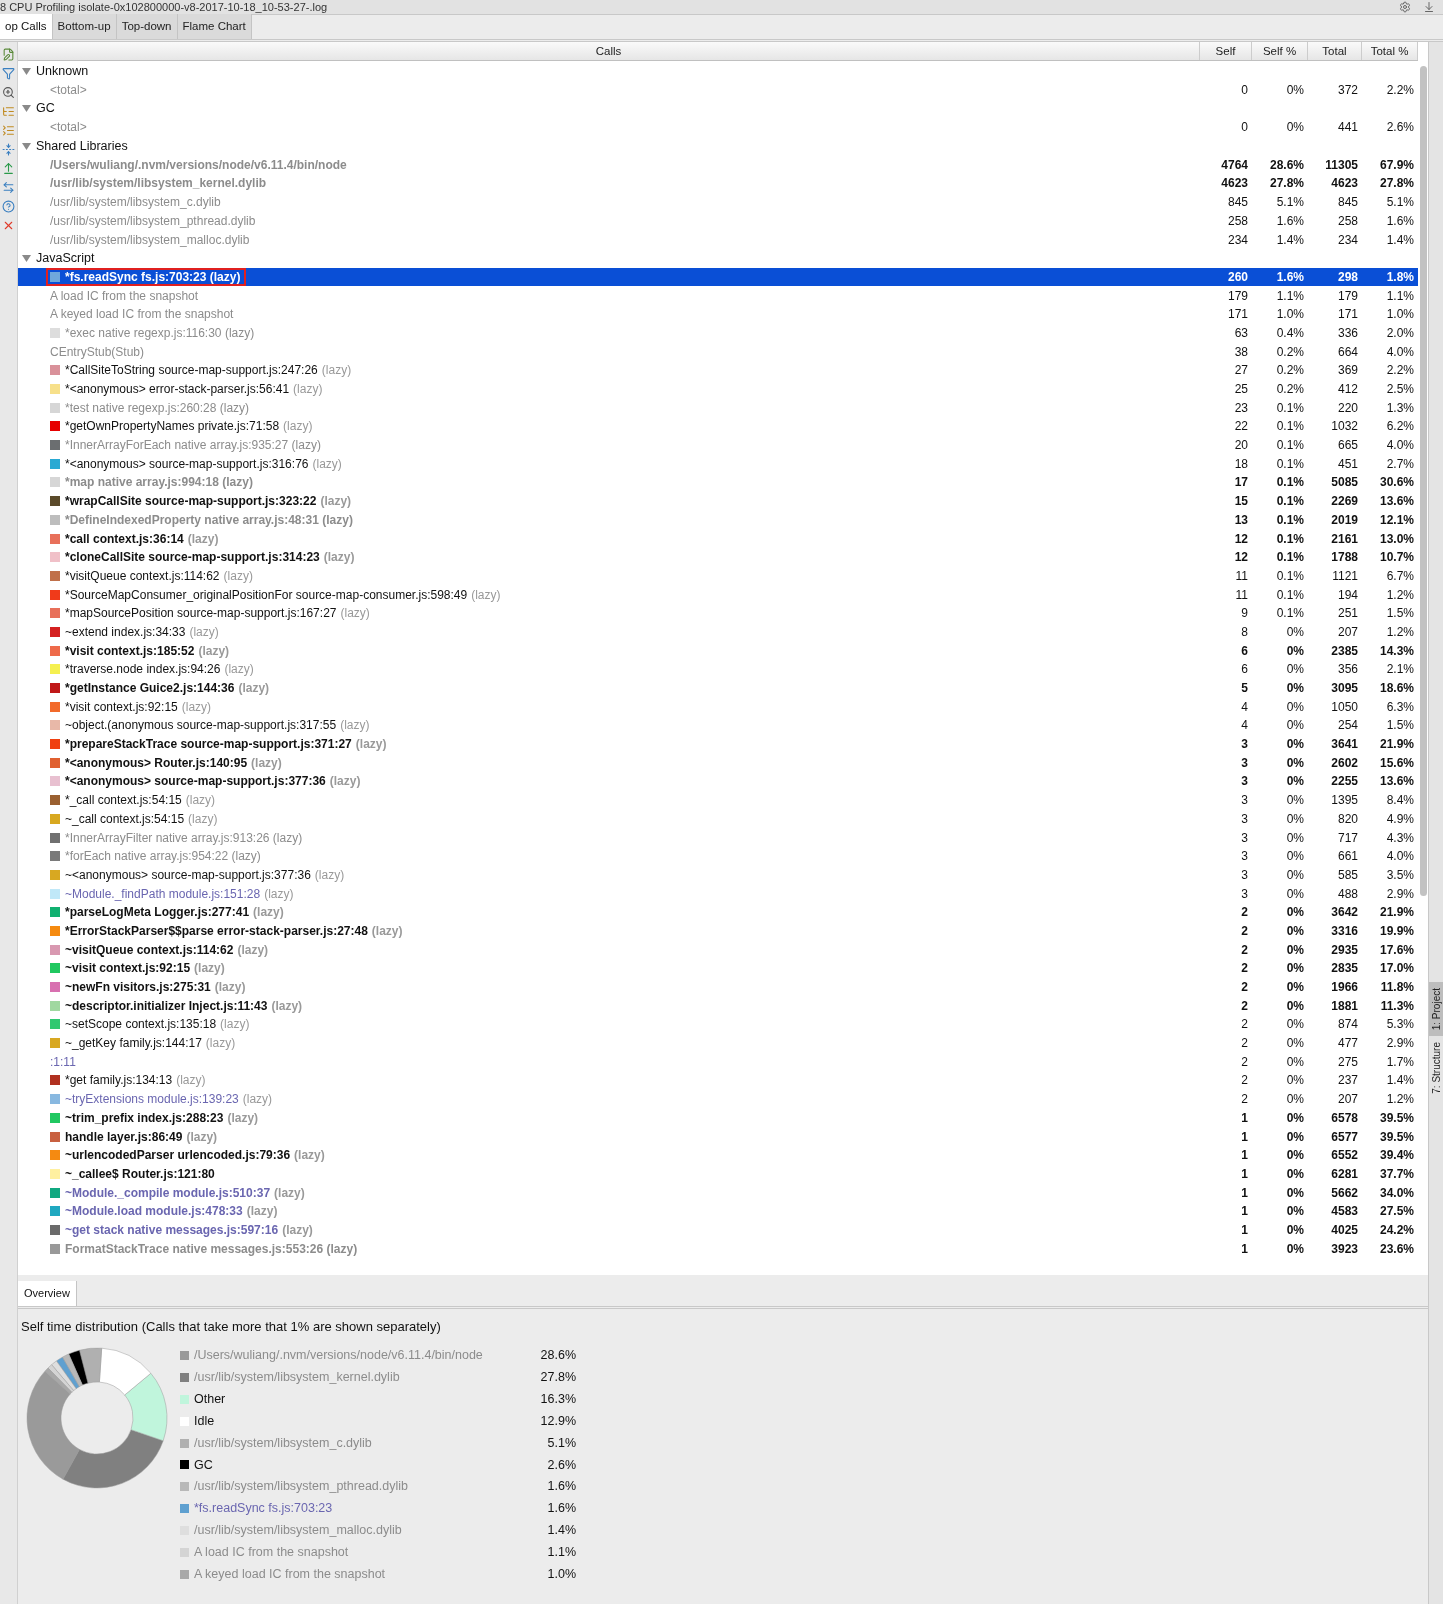 This screenshot has height=1604, width=1443. I want to click on table-row: *parseLogMeta Logger.js:277:41 (lazy) 2 0% 3642 21.9%, so click(718, 912).